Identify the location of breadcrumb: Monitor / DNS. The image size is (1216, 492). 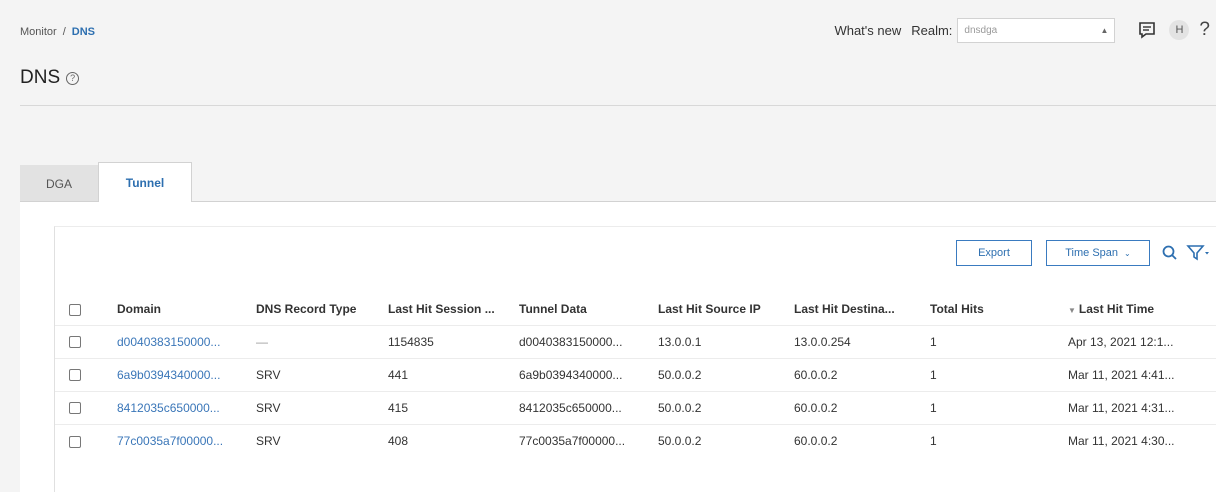
(57, 32).